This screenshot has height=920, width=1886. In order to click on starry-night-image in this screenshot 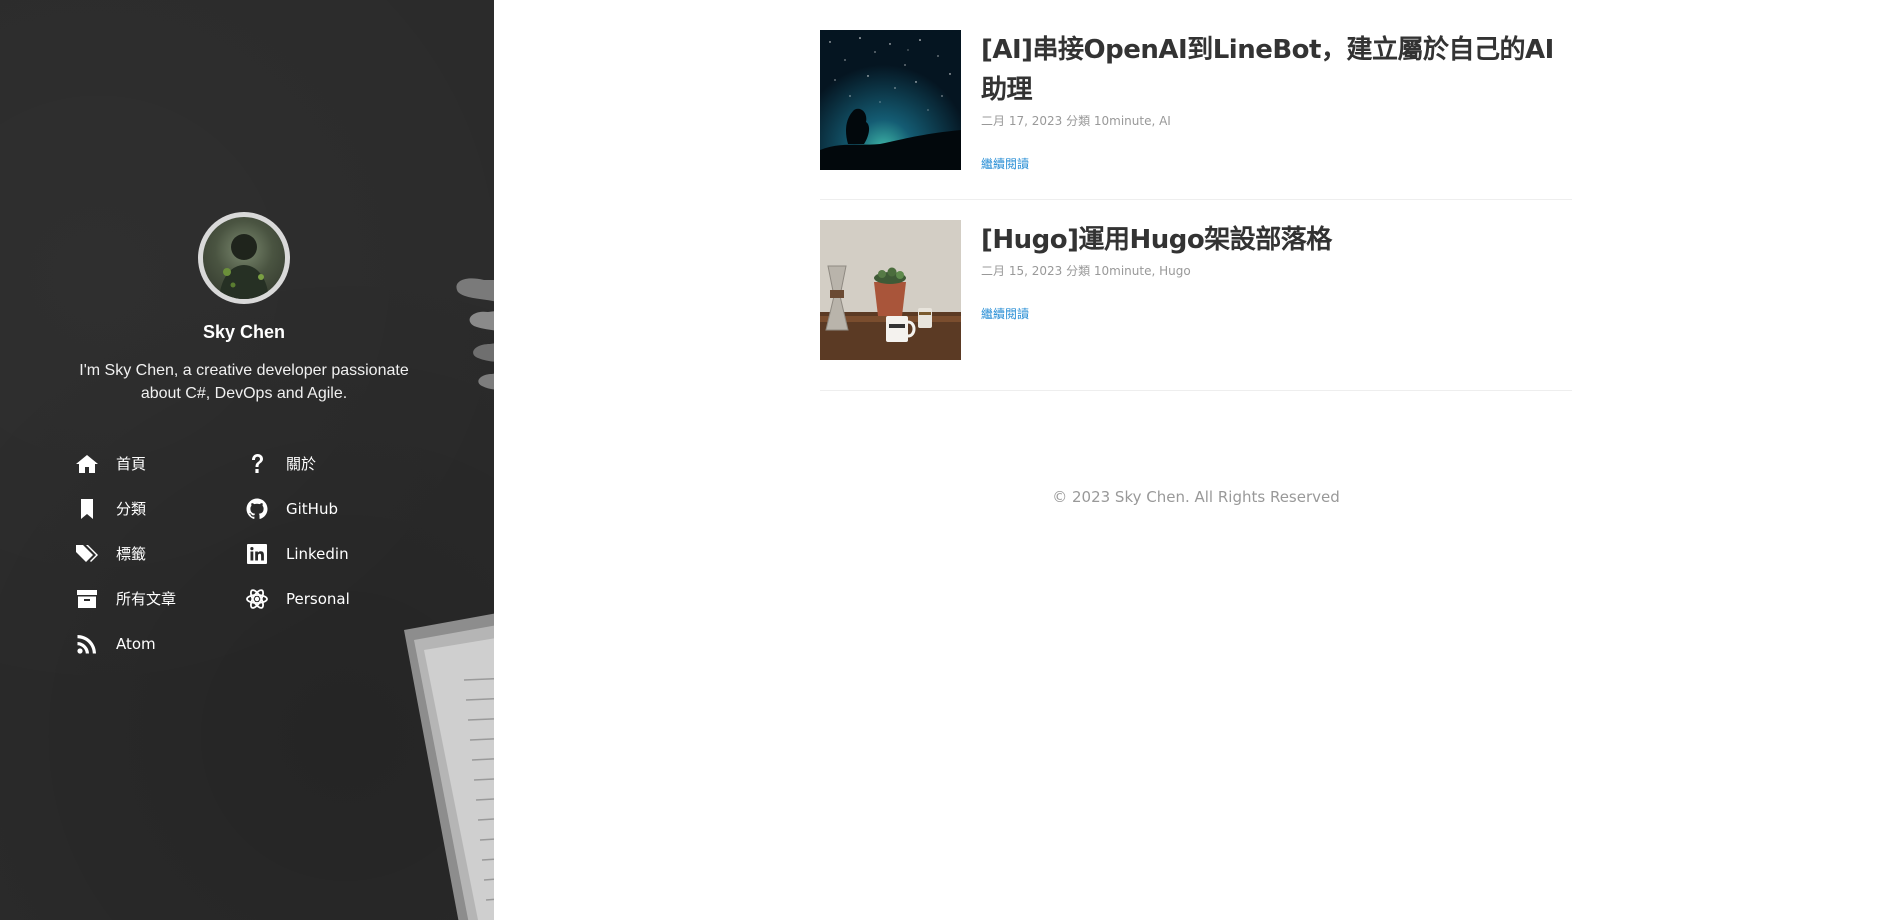, I will do `click(890, 100)`.